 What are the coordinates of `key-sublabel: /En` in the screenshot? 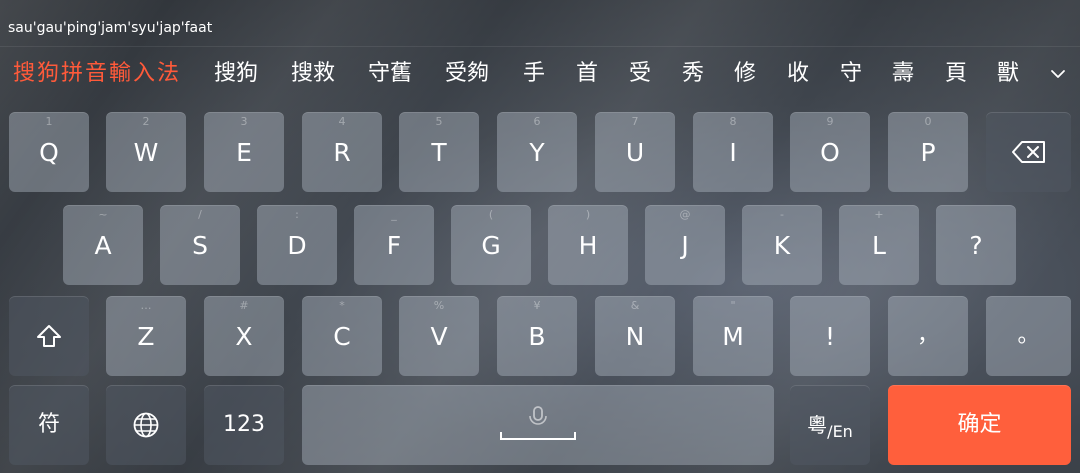 It's located at (840, 431).